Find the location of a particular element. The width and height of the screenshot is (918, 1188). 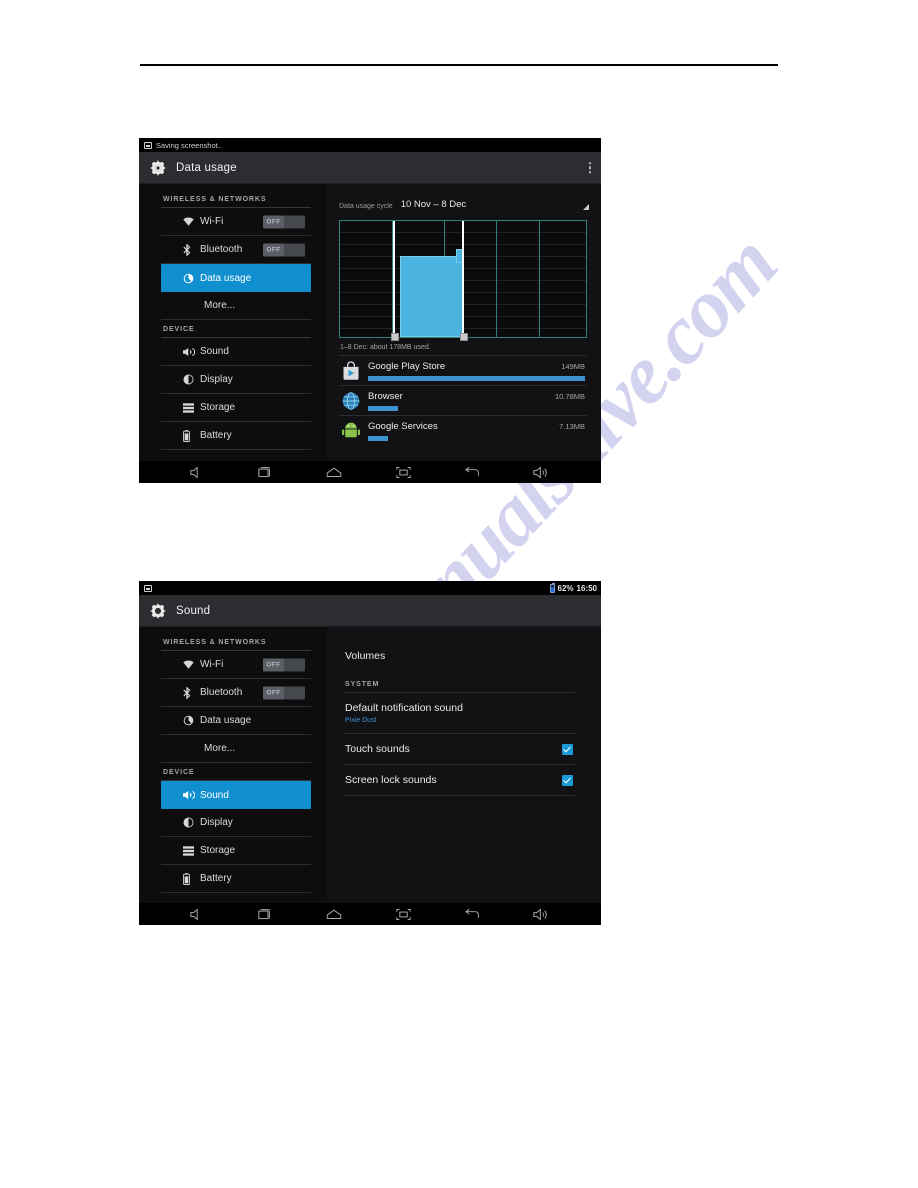

status-bar-message: Saving screenshot.. is located at coordinates (189, 145).